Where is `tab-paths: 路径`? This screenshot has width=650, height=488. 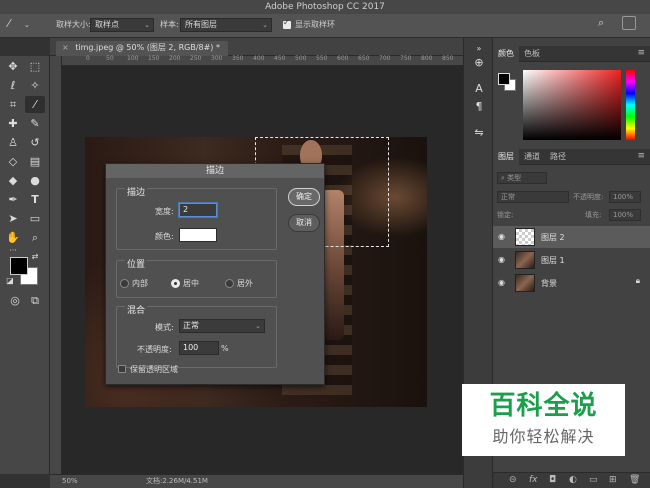 tab-paths: 路径 is located at coordinates (558, 157).